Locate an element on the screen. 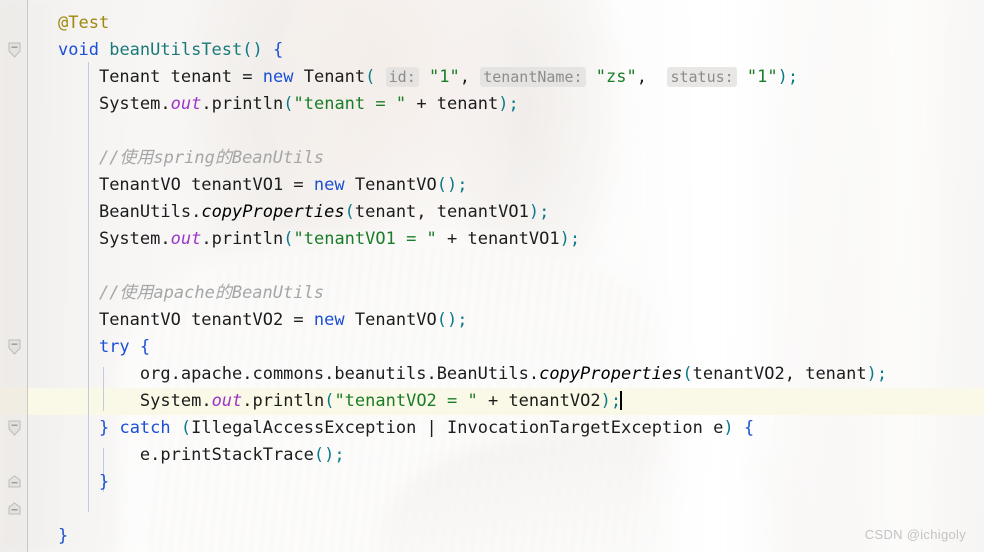  code-line: try { is located at coordinates (443, 347).